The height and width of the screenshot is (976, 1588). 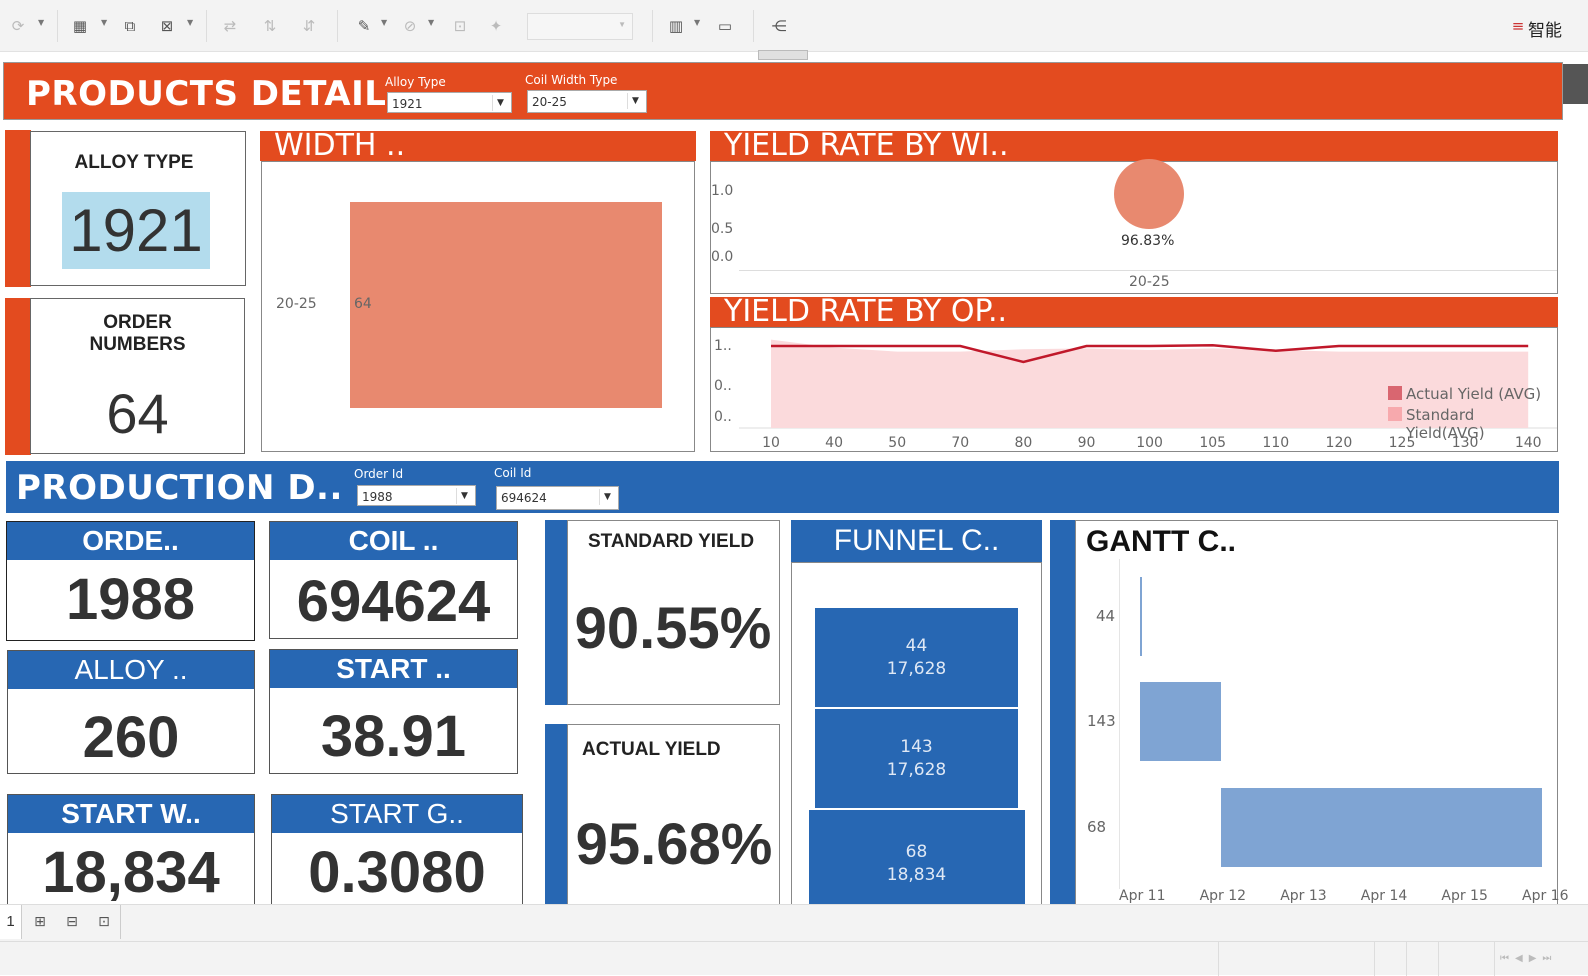 I want to click on sort-asc-icon: ⇅, so click(x=270, y=26).